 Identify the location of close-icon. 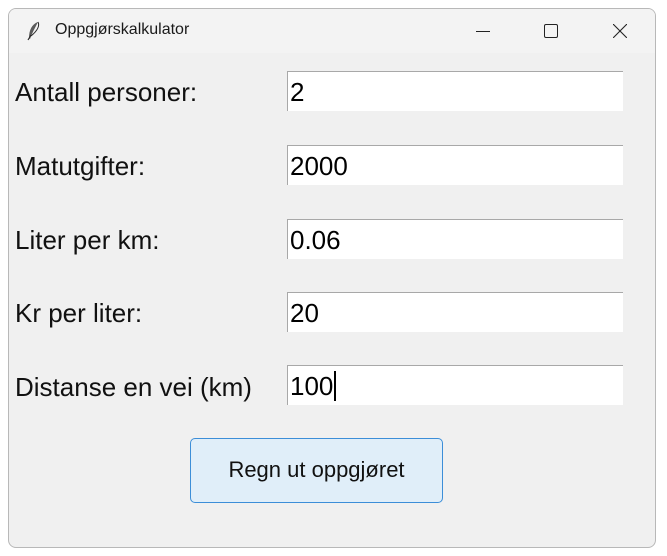
(620, 31).